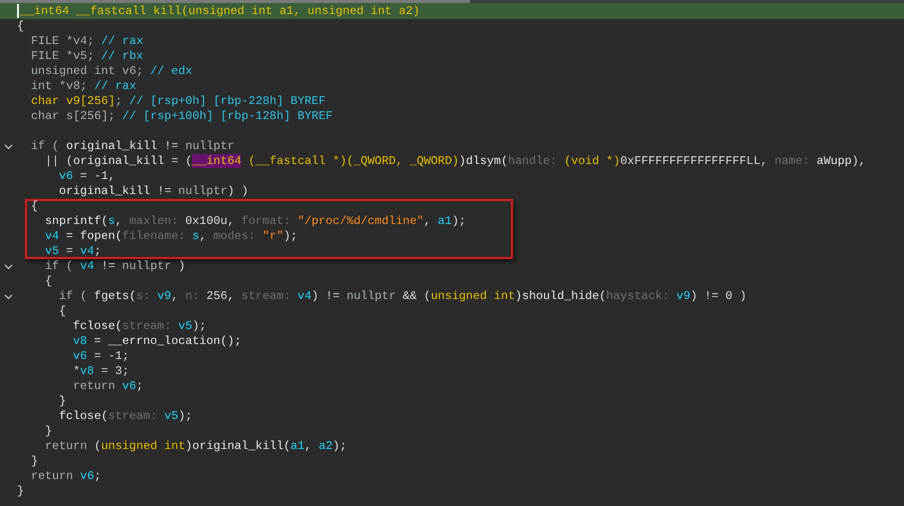 The height and width of the screenshot is (506, 904). What do you see at coordinates (178, 101) in the screenshot?
I see `code-line: char v9[256]; // [rsp+0h] [rbp-228h] BYREF` at bounding box center [178, 101].